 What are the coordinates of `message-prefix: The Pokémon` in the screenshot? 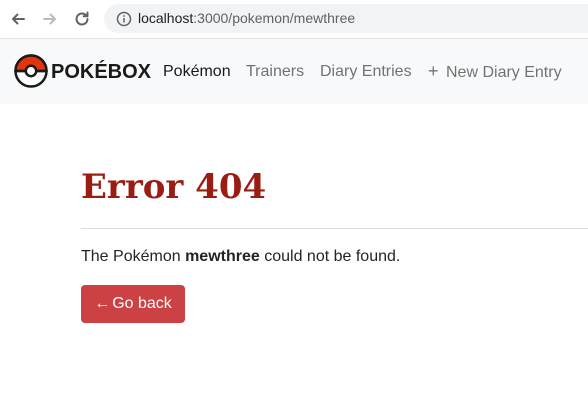 It's located at (131, 256).